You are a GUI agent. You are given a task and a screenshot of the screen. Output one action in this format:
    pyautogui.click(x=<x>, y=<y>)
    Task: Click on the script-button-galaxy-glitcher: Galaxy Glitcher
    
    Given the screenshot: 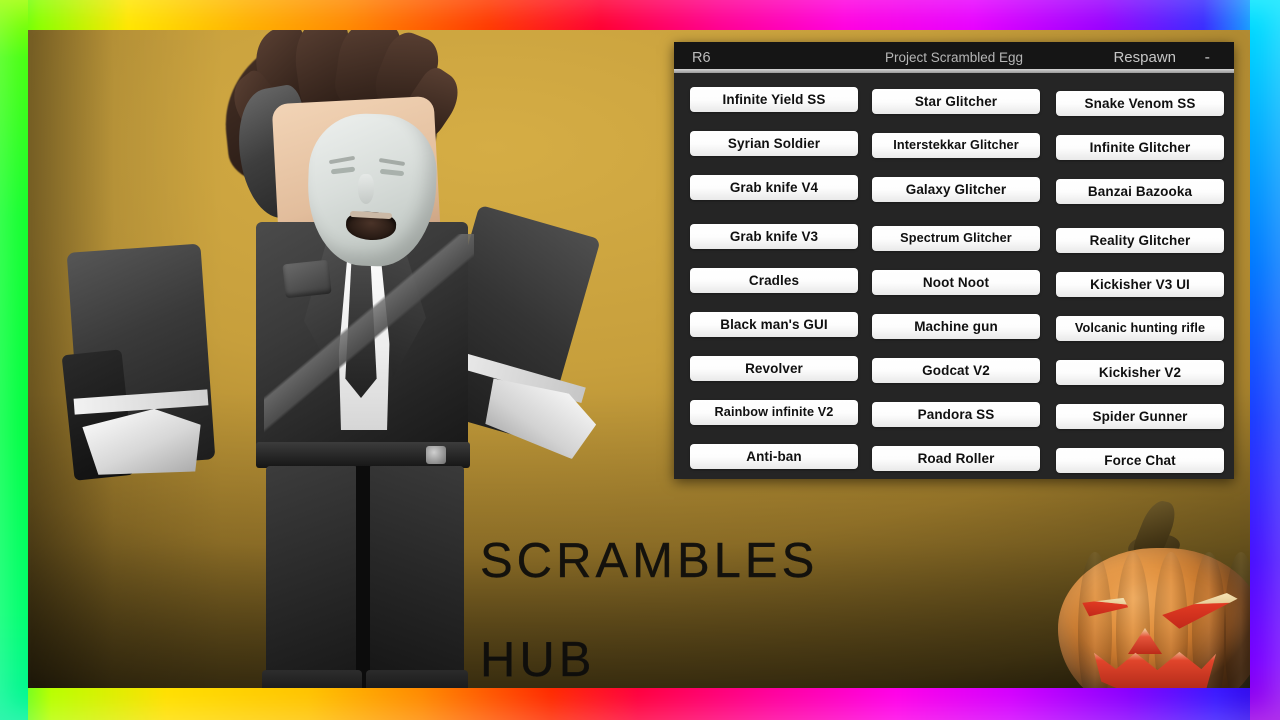 What is the action you would take?
    pyautogui.click(x=956, y=189)
    